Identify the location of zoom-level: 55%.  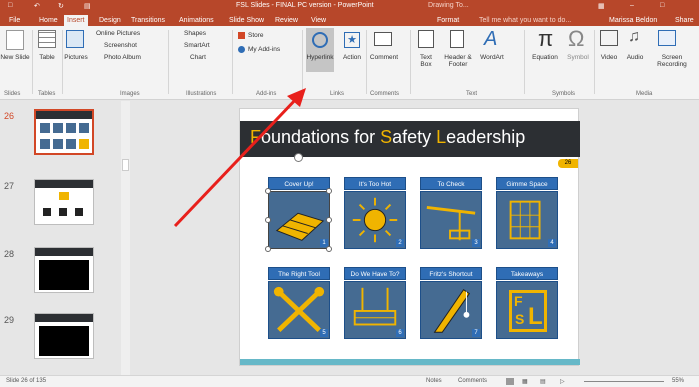
(678, 381).